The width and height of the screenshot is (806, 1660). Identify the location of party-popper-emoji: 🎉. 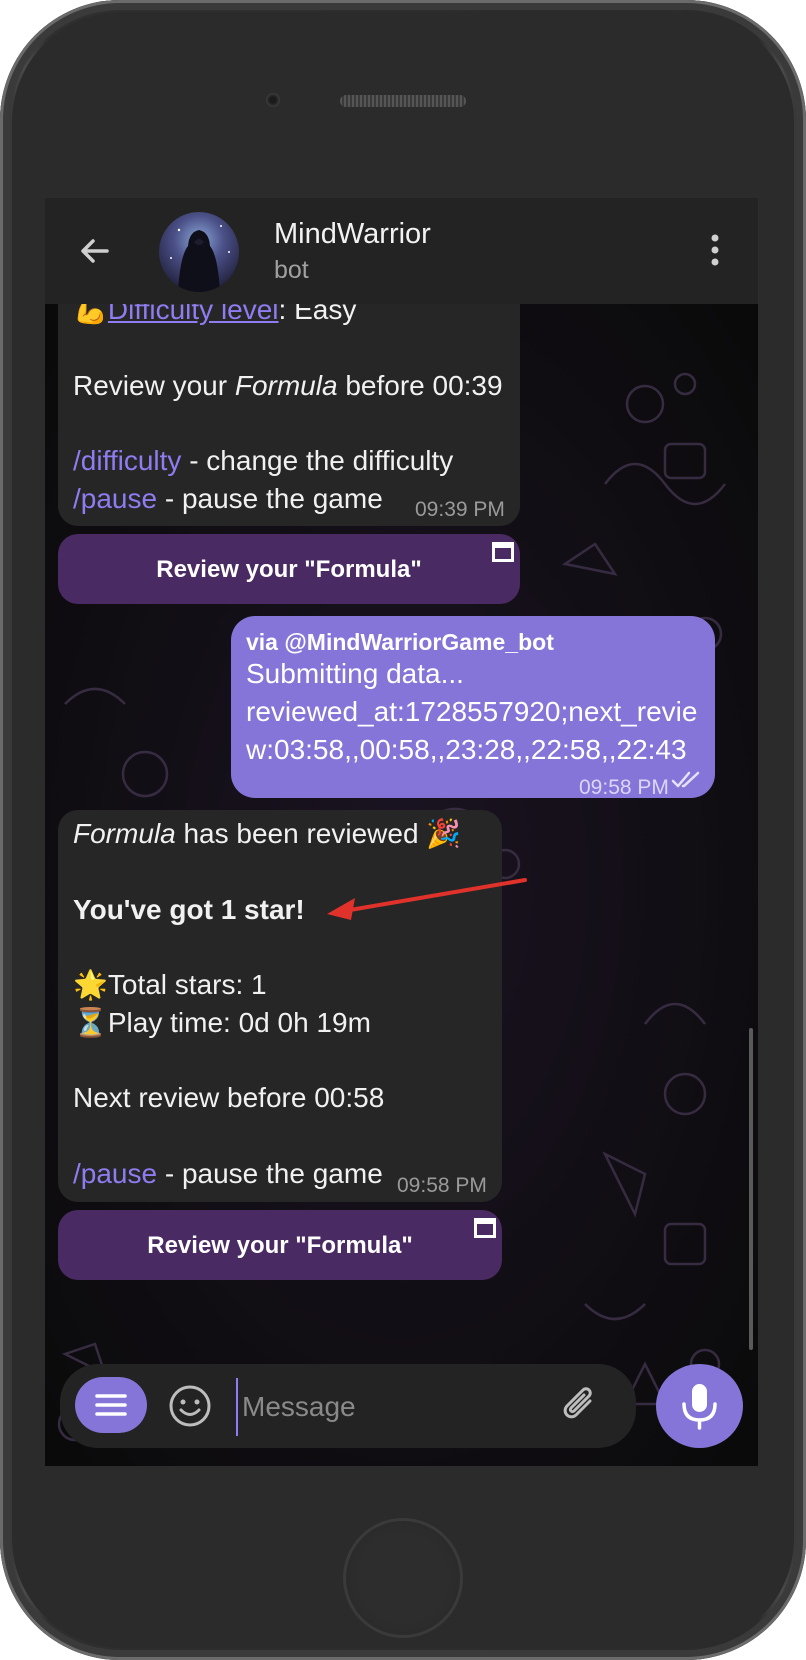
(444, 833).